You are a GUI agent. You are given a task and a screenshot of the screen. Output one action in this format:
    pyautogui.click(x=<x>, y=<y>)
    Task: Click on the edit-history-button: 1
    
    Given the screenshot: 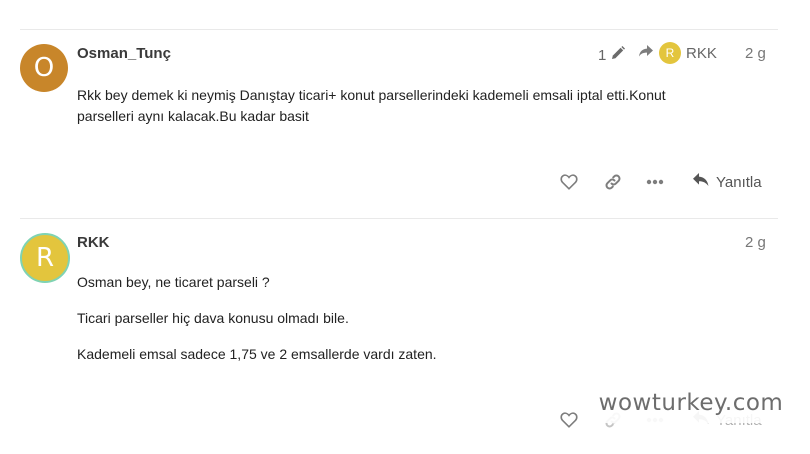 What is the action you would take?
    pyautogui.click(x=612, y=55)
    